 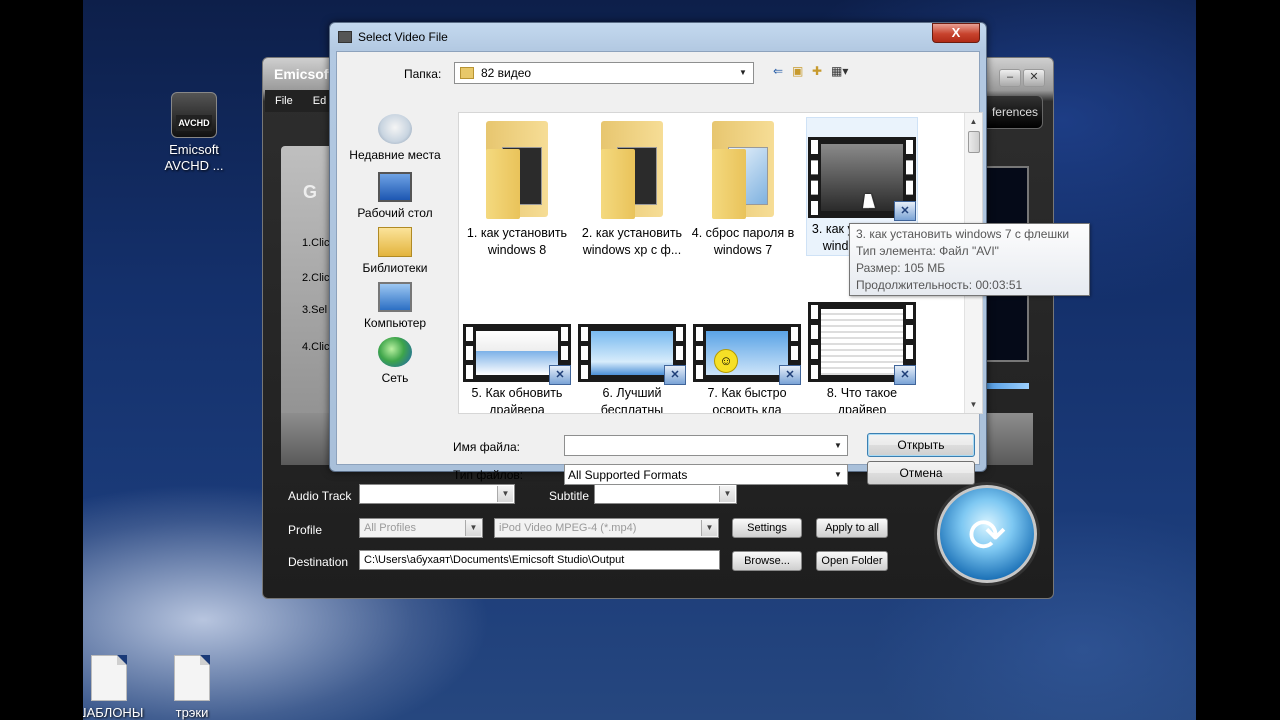 What do you see at coordinates (870, 201) in the screenshot?
I see `mouse-cursor-icon` at bounding box center [870, 201].